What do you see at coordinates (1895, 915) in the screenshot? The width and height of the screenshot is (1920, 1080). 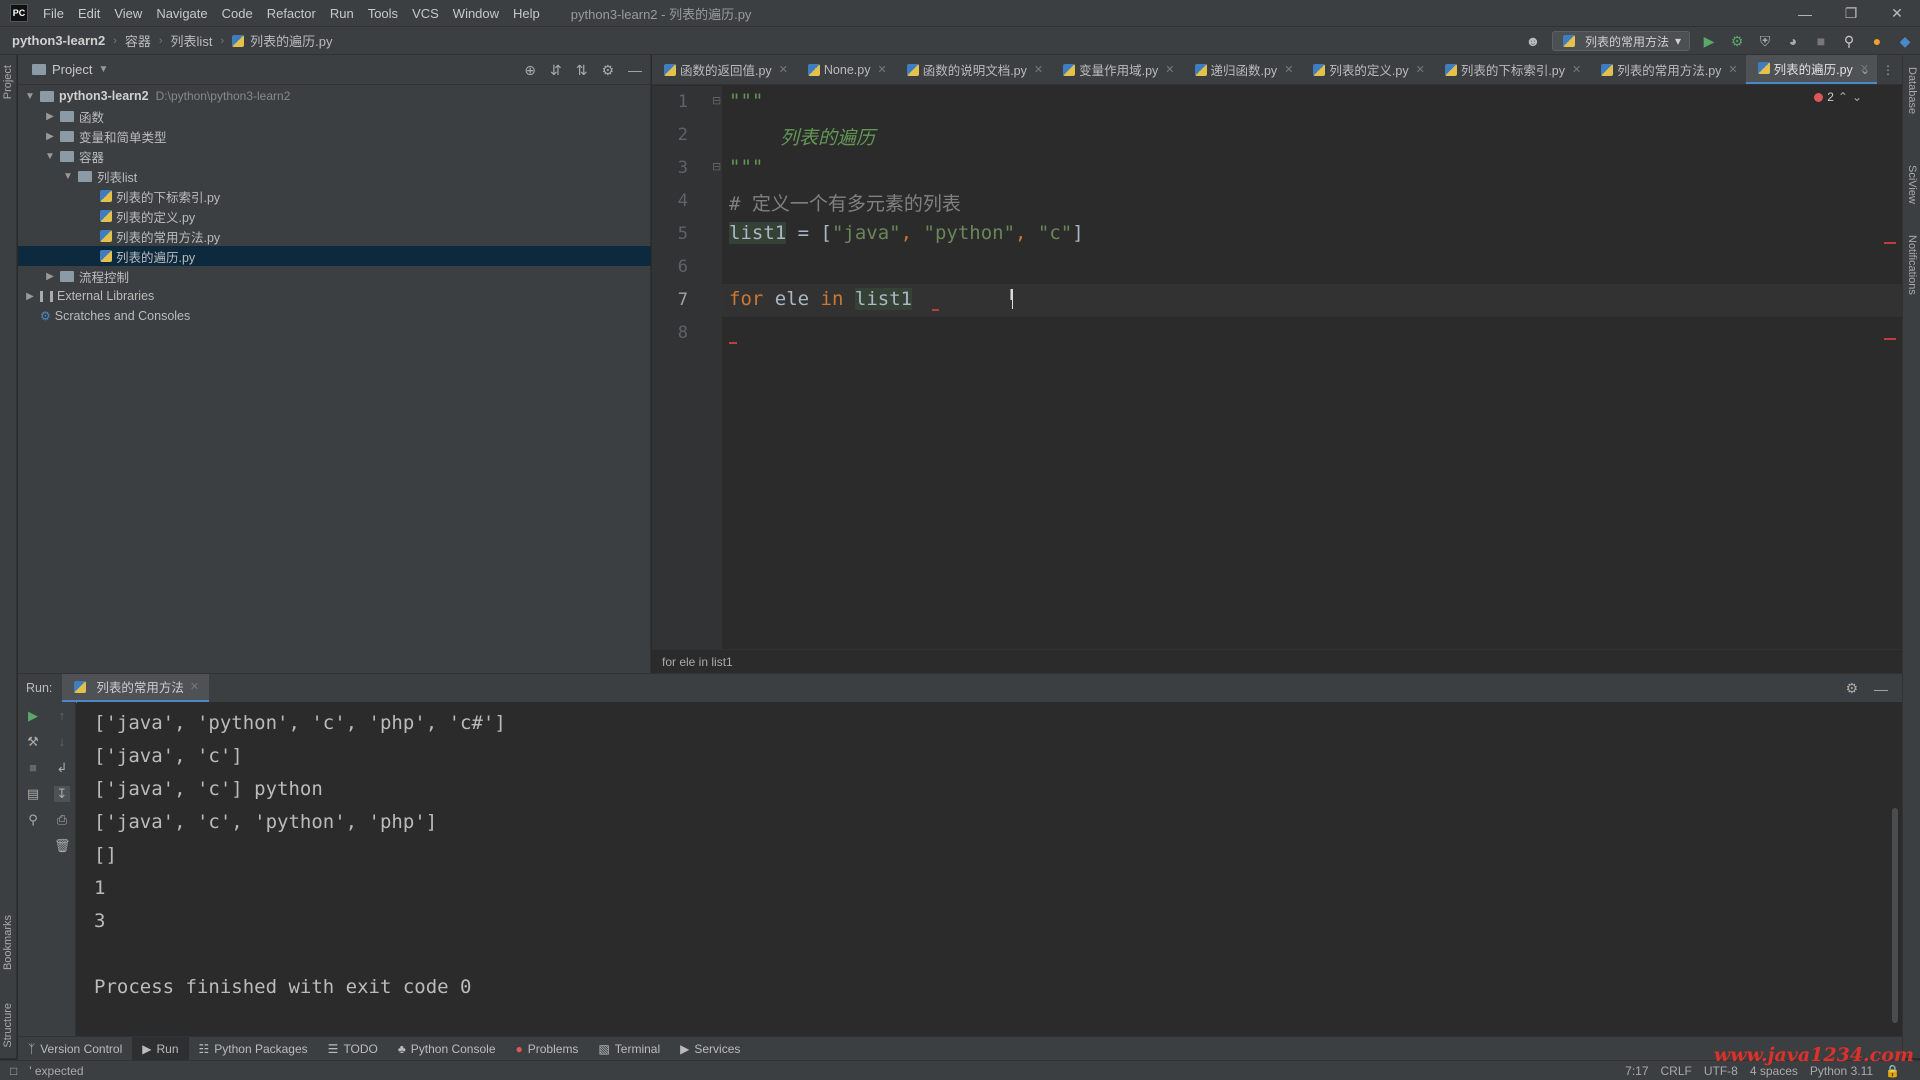 I see `console-scrollbar` at bounding box center [1895, 915].